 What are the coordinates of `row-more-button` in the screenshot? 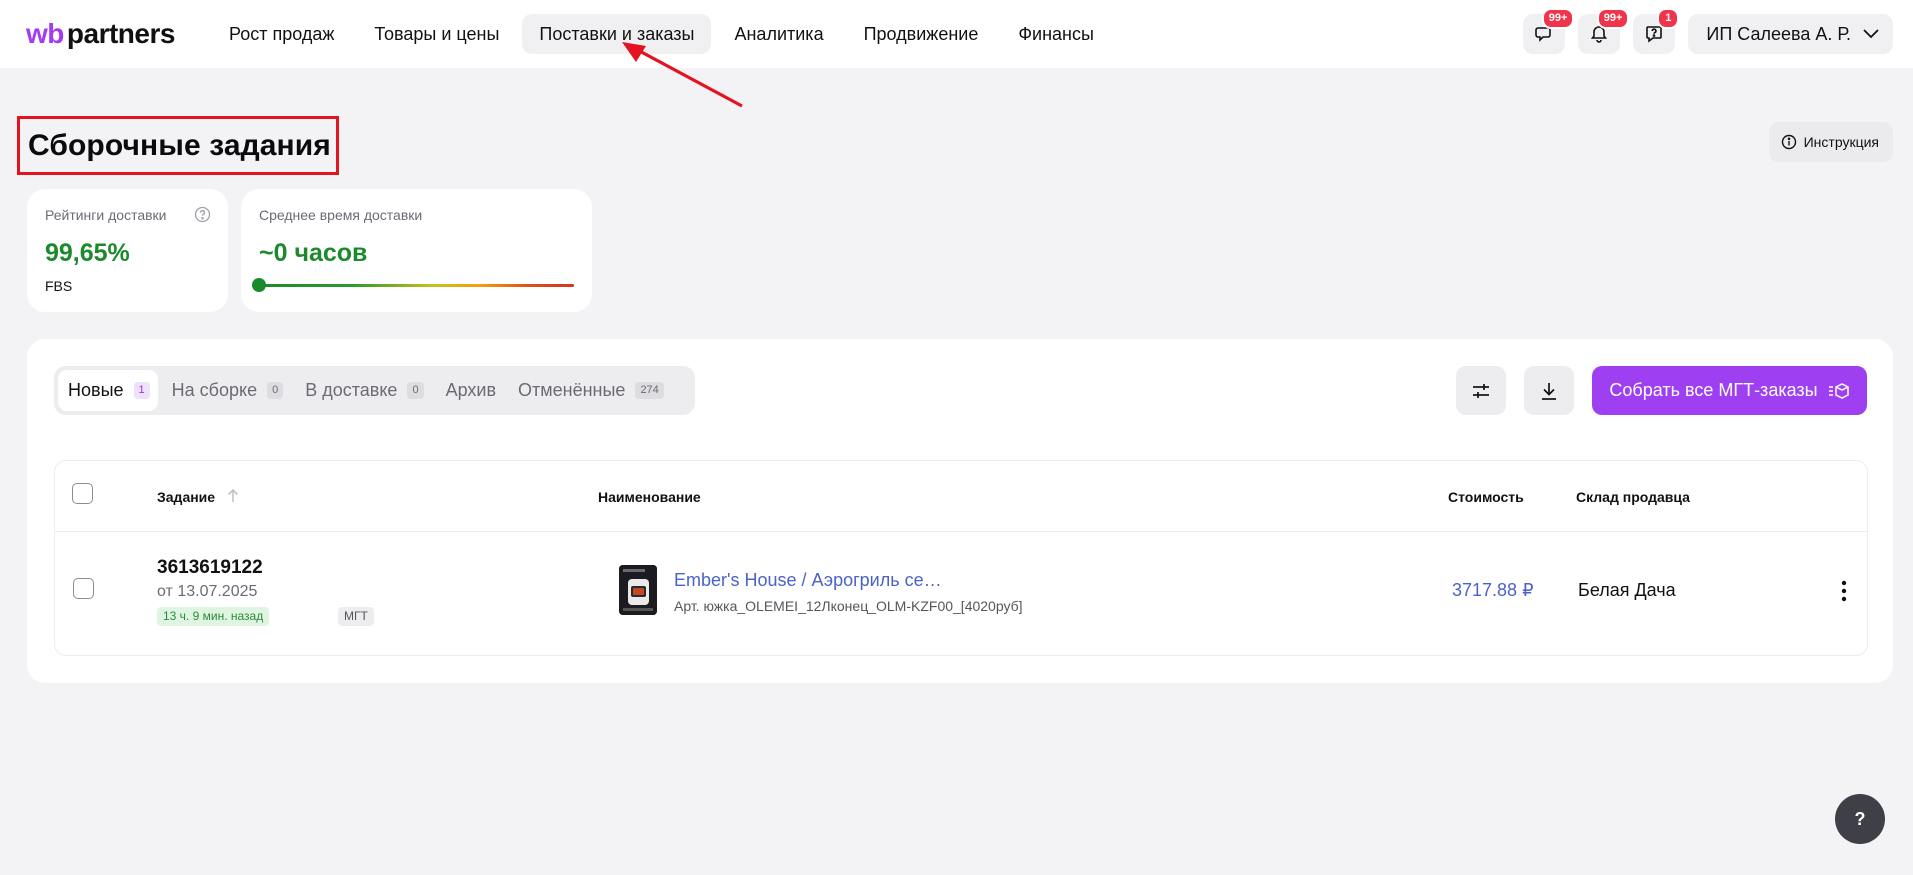 It's located at (1844, 591).